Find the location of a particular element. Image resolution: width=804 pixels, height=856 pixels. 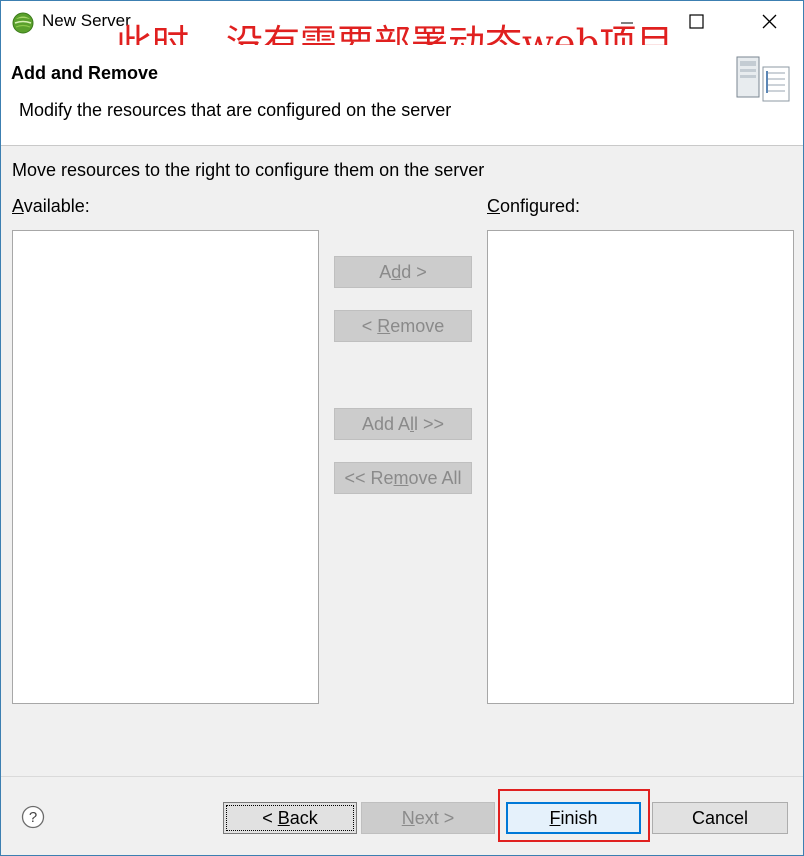

close-button is located at coordinates (769, 23).